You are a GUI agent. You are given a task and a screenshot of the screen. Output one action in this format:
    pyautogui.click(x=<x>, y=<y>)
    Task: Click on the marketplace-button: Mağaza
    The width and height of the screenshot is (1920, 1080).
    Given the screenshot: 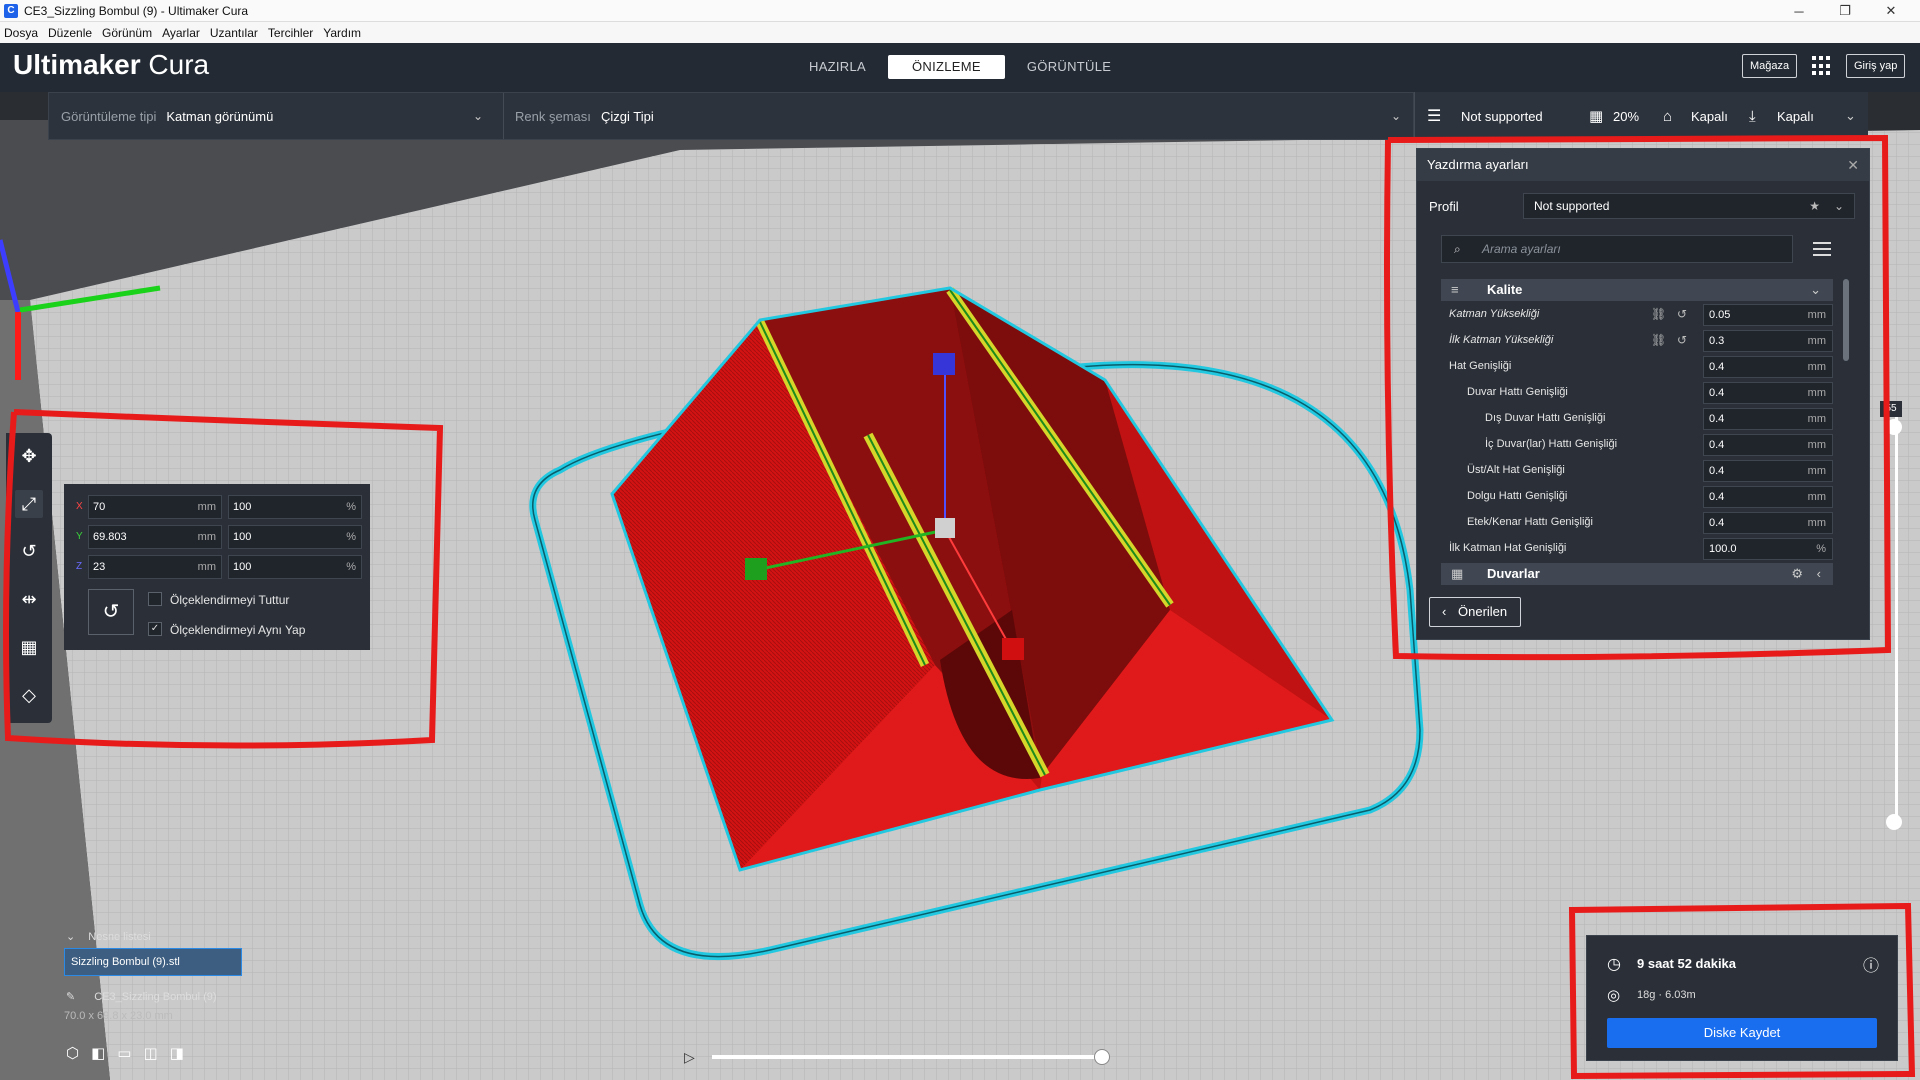 What is the action you would take?
    pyautogui.click(x=1770, y=66)
    